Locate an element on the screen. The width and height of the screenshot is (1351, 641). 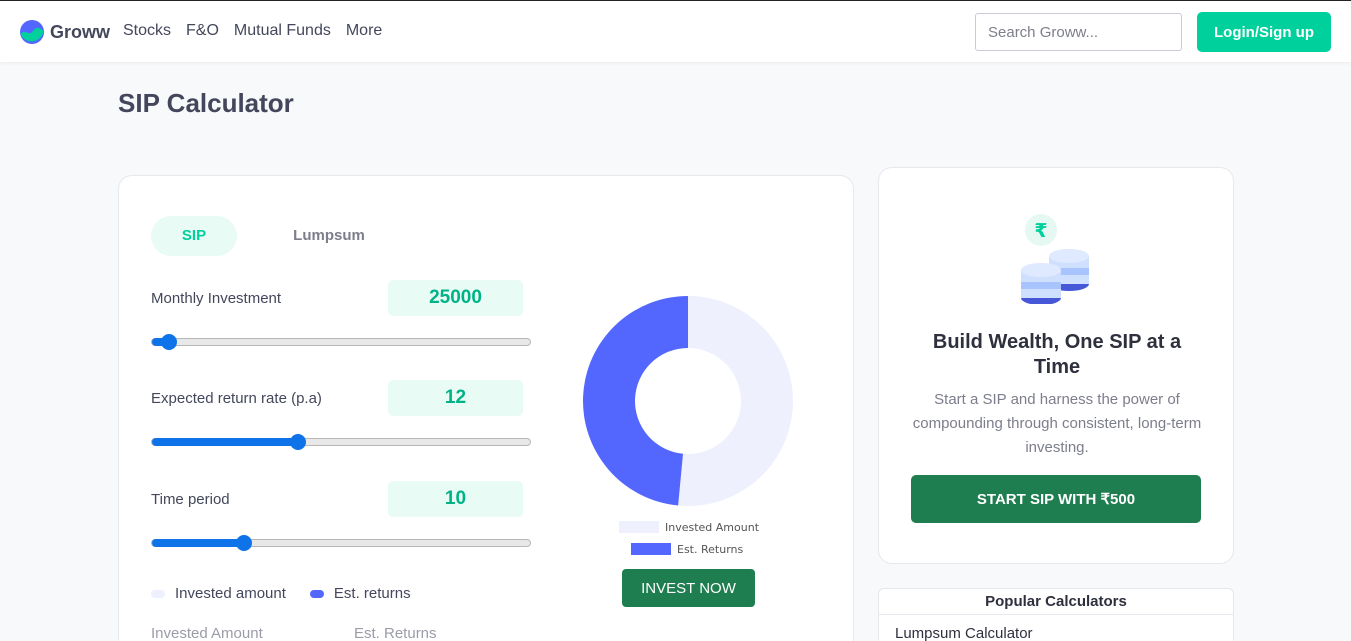
main-nav: Stocks F&O Mutual Funds More is located at coordinates (260, 31).